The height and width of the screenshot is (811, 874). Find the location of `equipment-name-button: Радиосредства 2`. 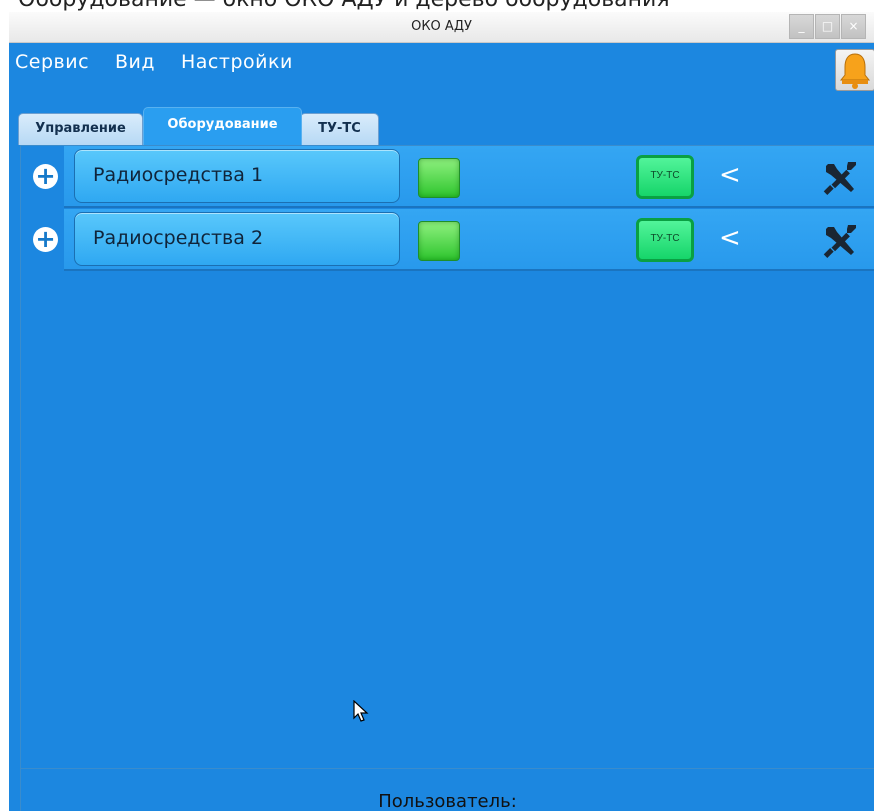

equipment-name-button: Радиосредства 2 is located at coordinates (237, 239).